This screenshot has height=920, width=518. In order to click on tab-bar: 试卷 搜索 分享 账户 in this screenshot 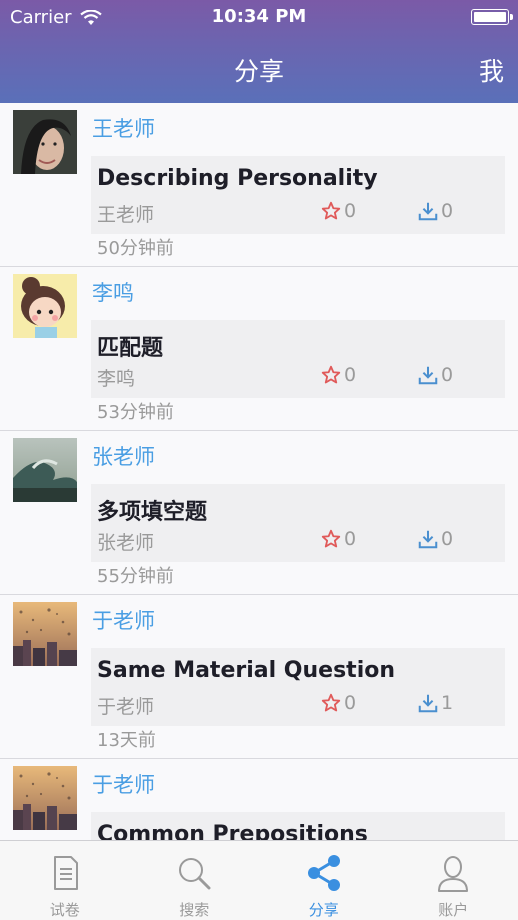, I will do `click(259, 880)`.